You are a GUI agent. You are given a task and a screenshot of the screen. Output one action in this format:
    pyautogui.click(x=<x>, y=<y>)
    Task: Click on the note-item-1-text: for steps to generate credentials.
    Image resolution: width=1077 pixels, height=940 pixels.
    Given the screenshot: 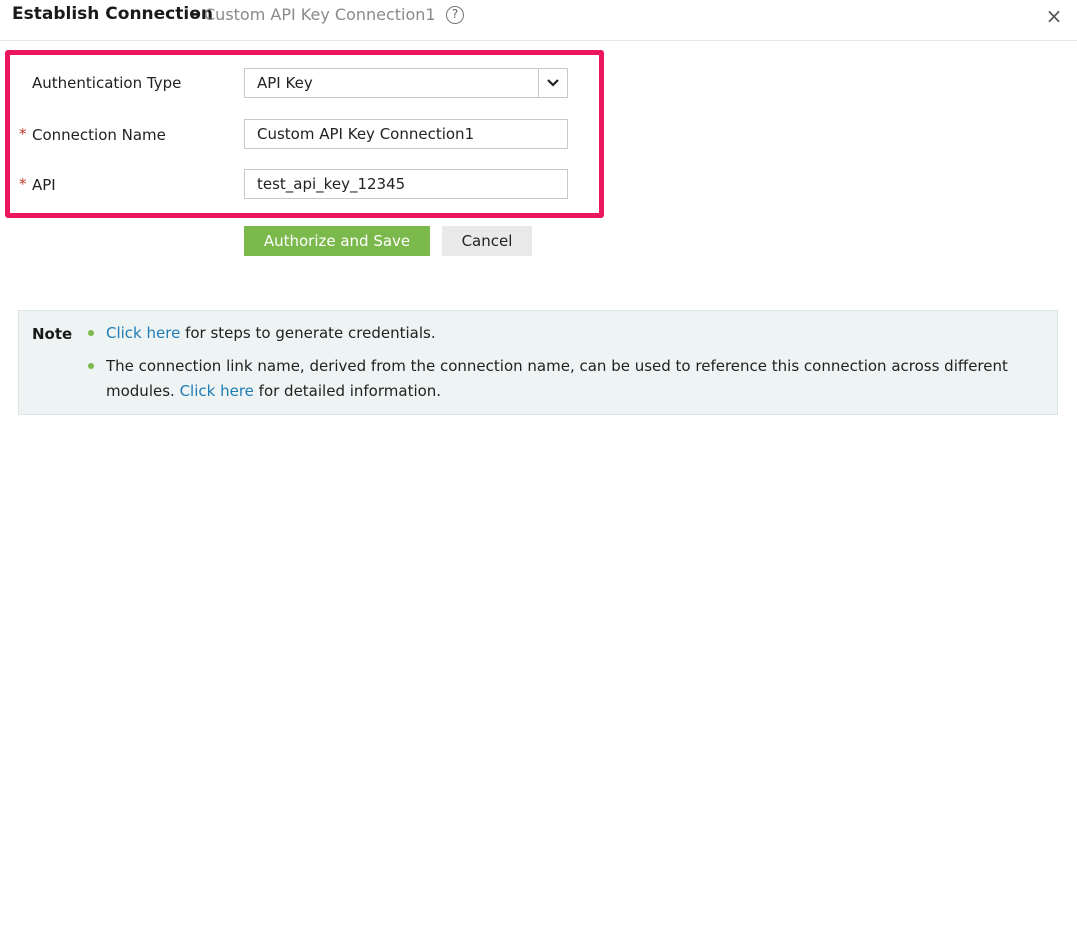 What is the action you would take?
    pyautogui.click(x=308, y=333)
    